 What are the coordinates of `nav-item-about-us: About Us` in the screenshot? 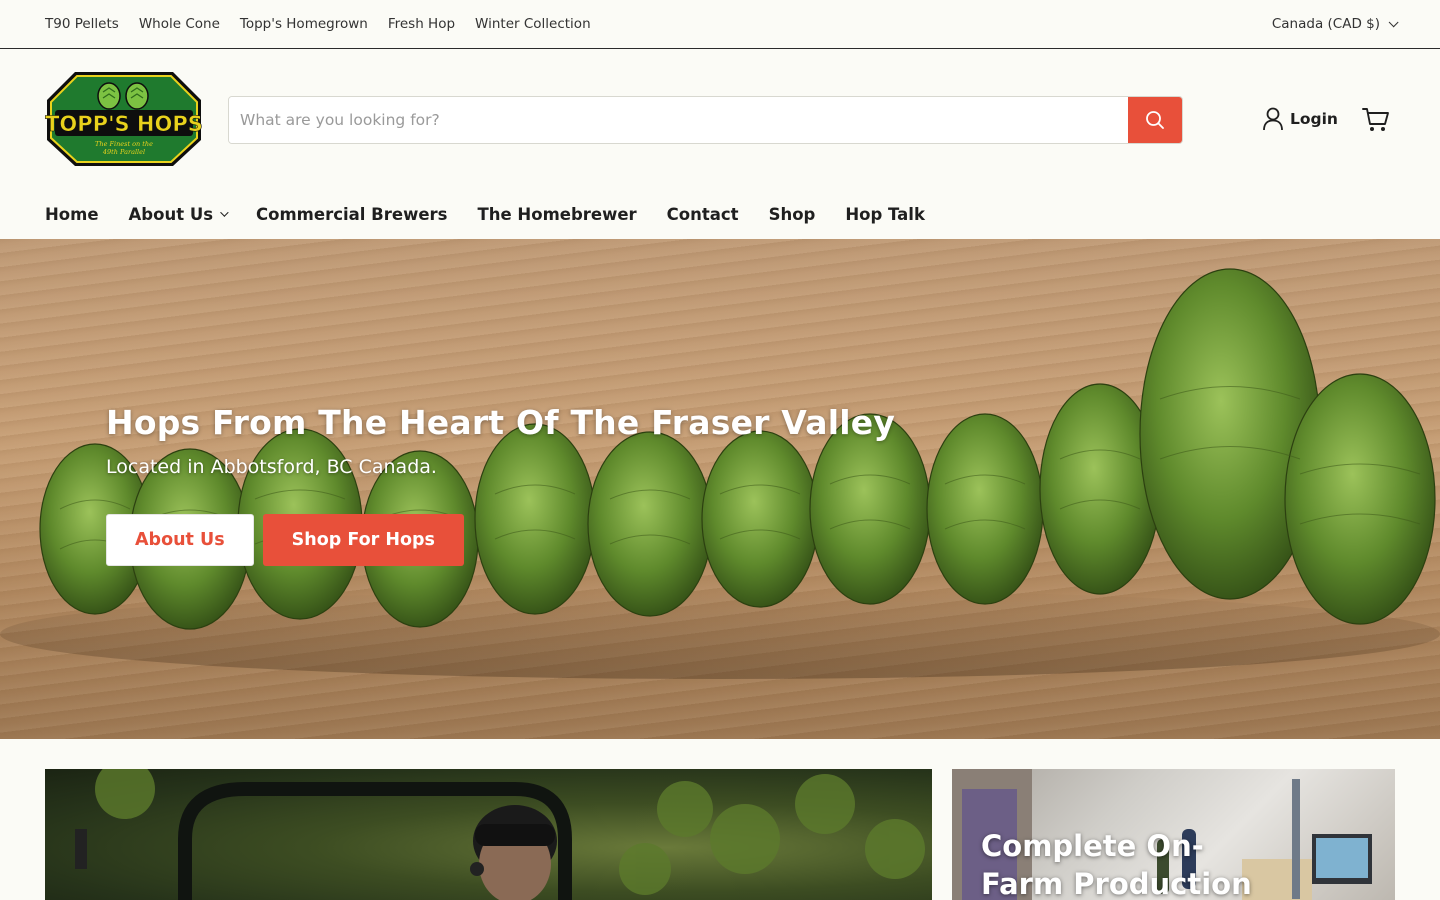 It's located at (178, 214).